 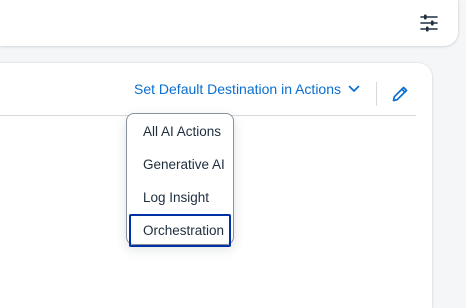 What do you see at coordinates (176, 197) in the screenshot?
I see `menu-item-label: Log Insight` at bounding box center [176, 197].